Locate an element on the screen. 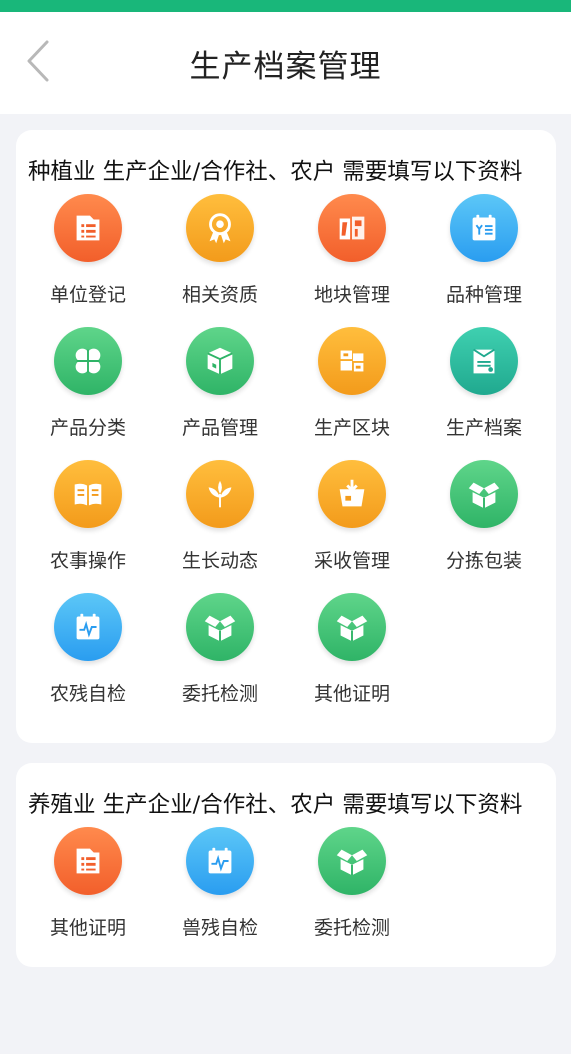 Image resolution: width=571 pixels, height=1054 pixels. item-breeding-other-certificates: 其他证明 is located at coordinates (88, 893).